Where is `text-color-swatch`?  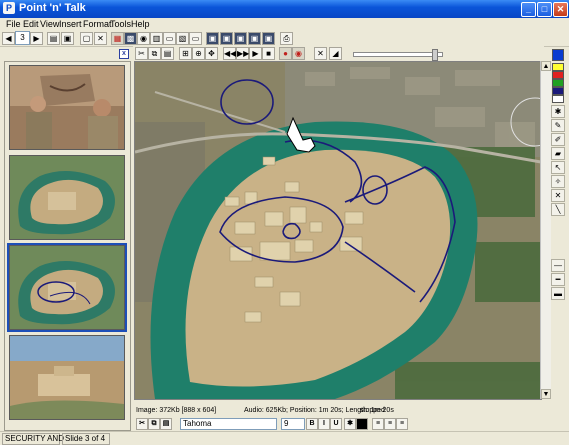 text-color-swatch is located at coordinates (362, 424).